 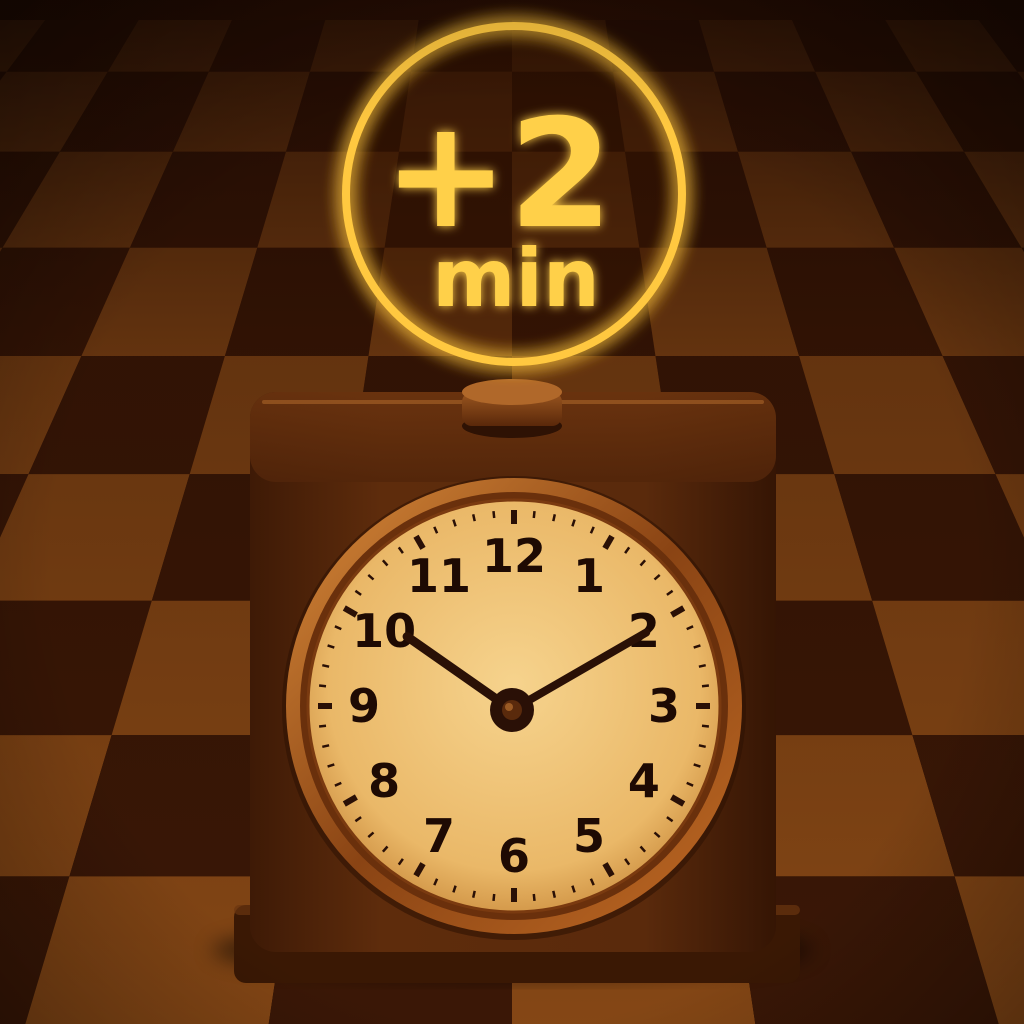 What do you see at coordinates (364, 706) in the screenshot?
I see `dial-numeral-9: 9` at bounding box center [364, 706].